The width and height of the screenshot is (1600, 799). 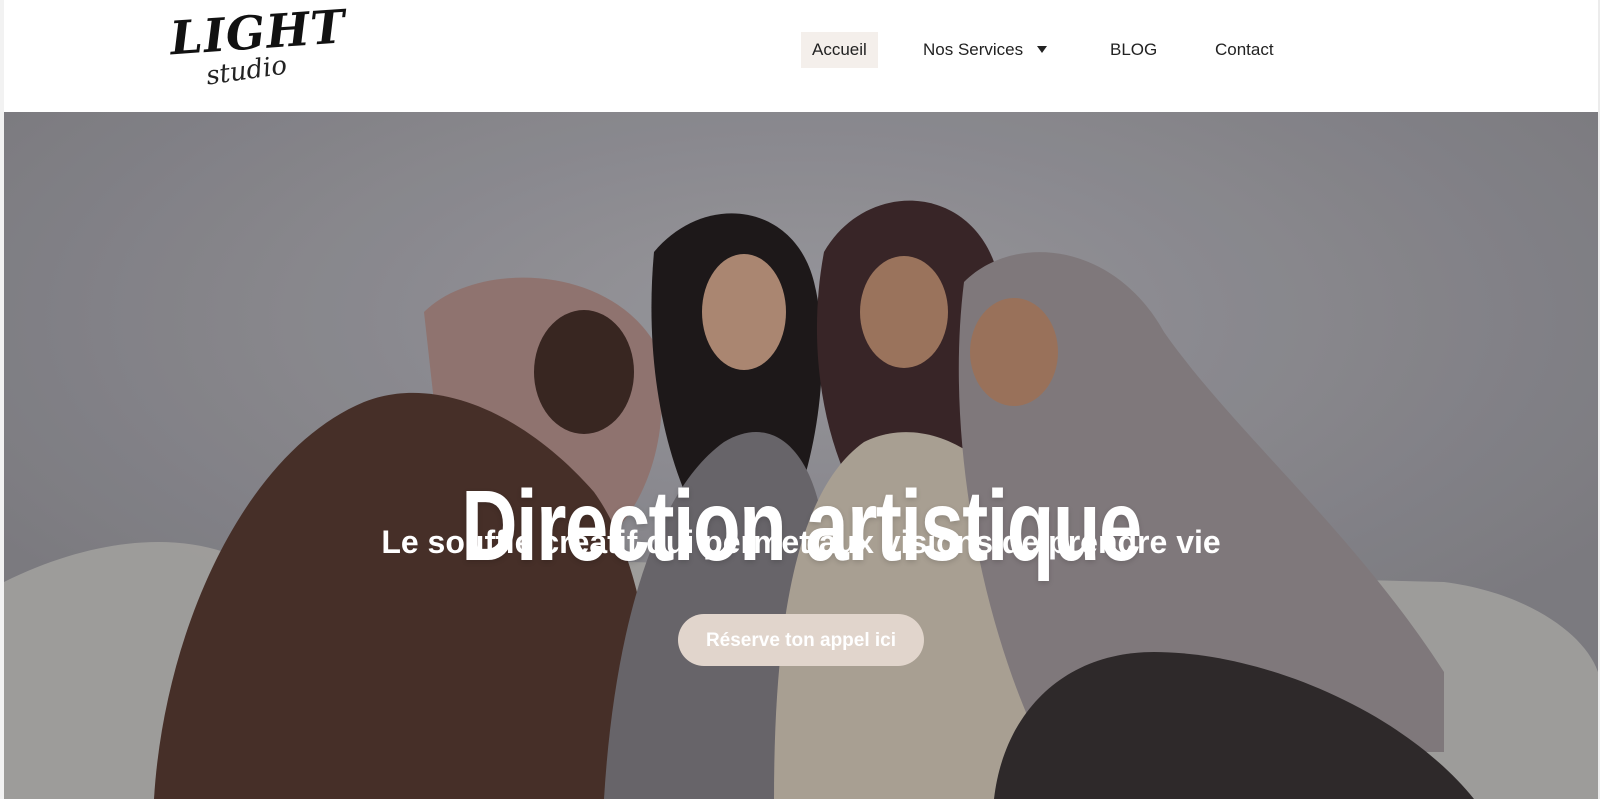 I want to click on nav-item-blog: BLOG, so click(x=1133, y=50).